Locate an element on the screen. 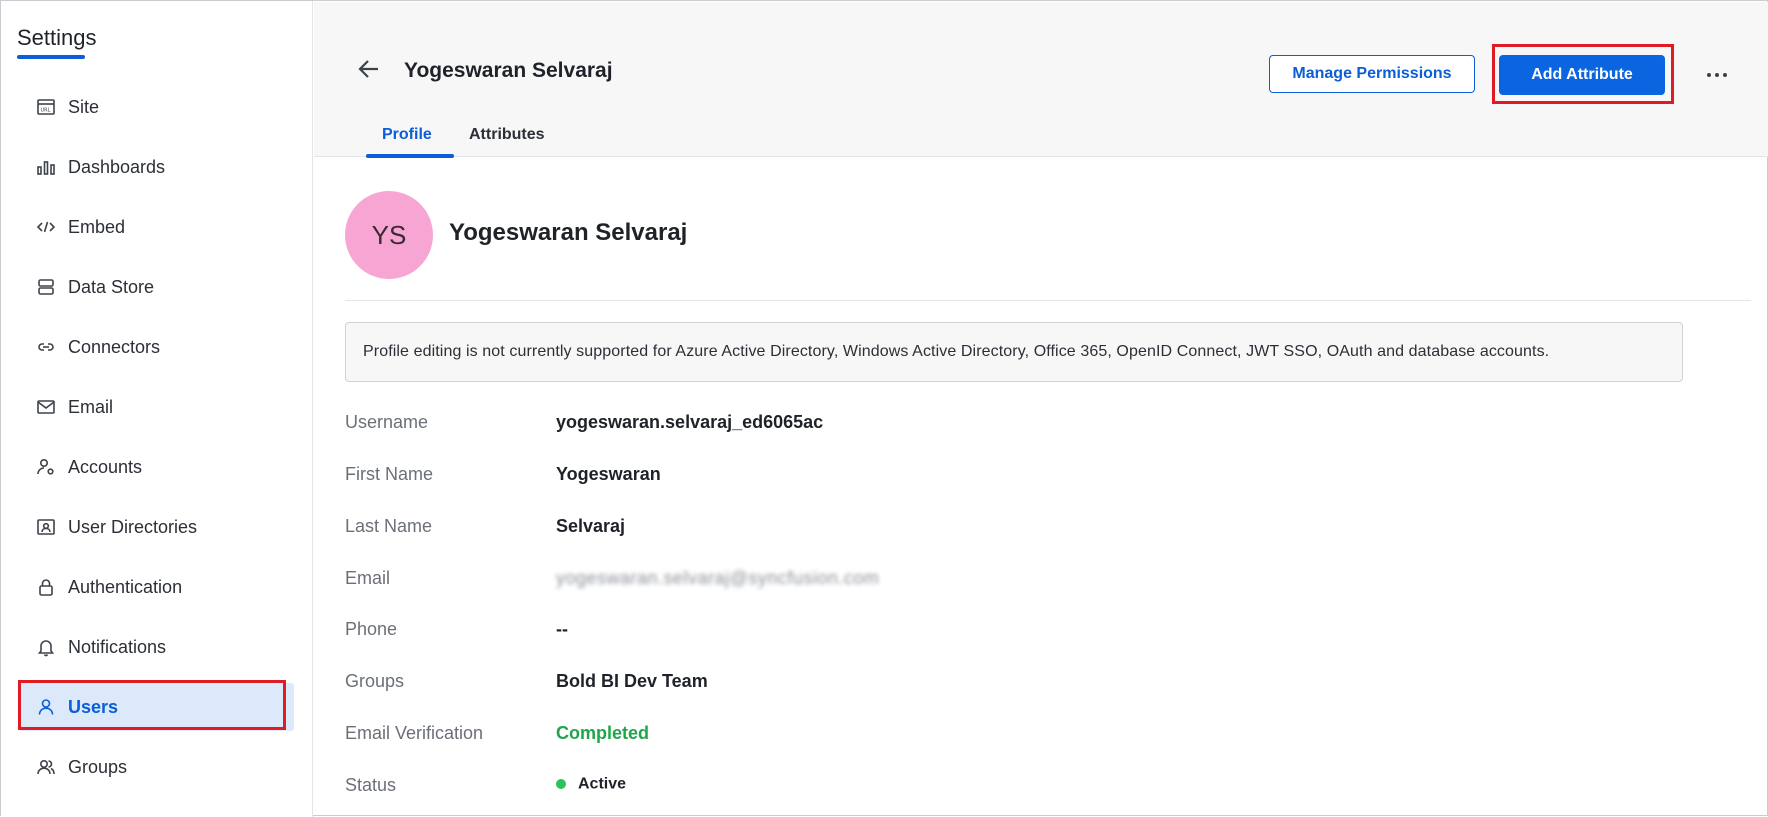 The width and height of the screenshot is (1768, 817). sidebar-item-label: Email is located at coordinates (91, 406).